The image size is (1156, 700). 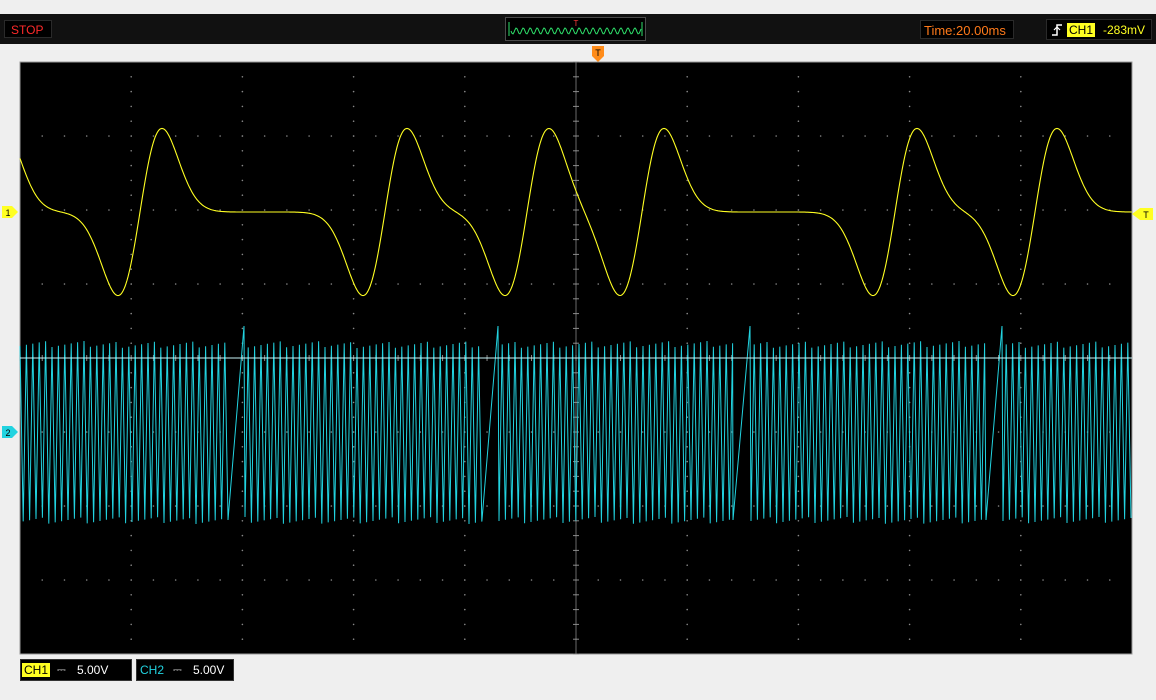 I want to click on trigger-settings: CH1 -283mV, so click(x=1099, y=29).